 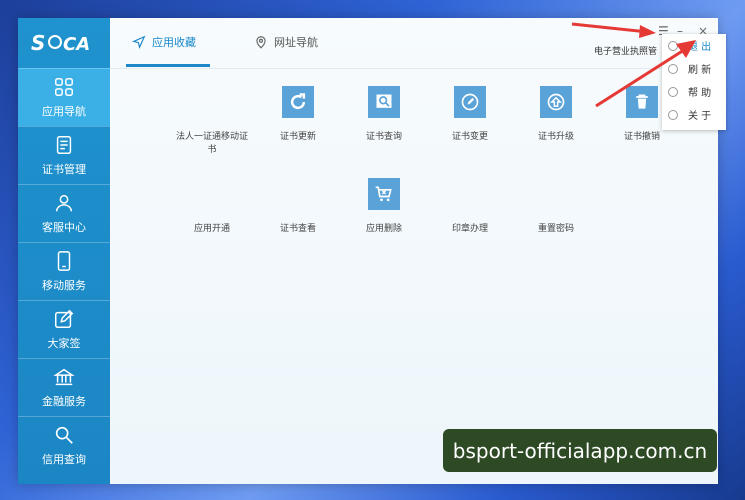 I want to click on sign-icon, so click(x=64, y=318).